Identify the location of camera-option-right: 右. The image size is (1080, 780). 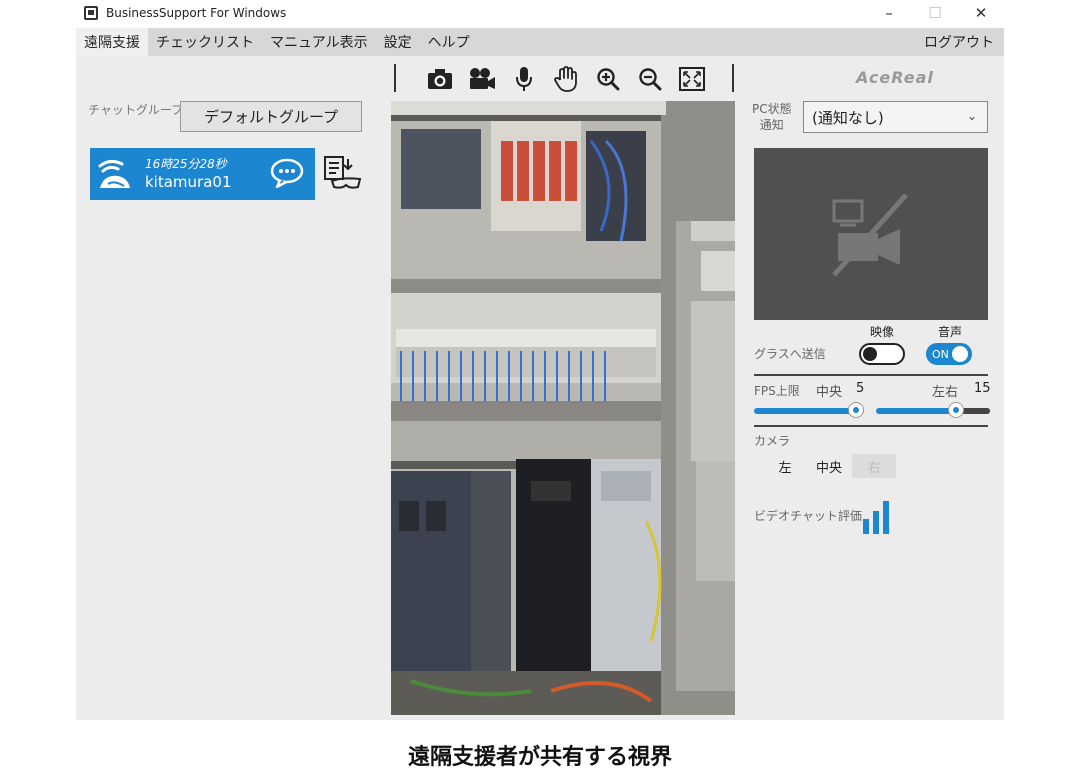
(874, 466).